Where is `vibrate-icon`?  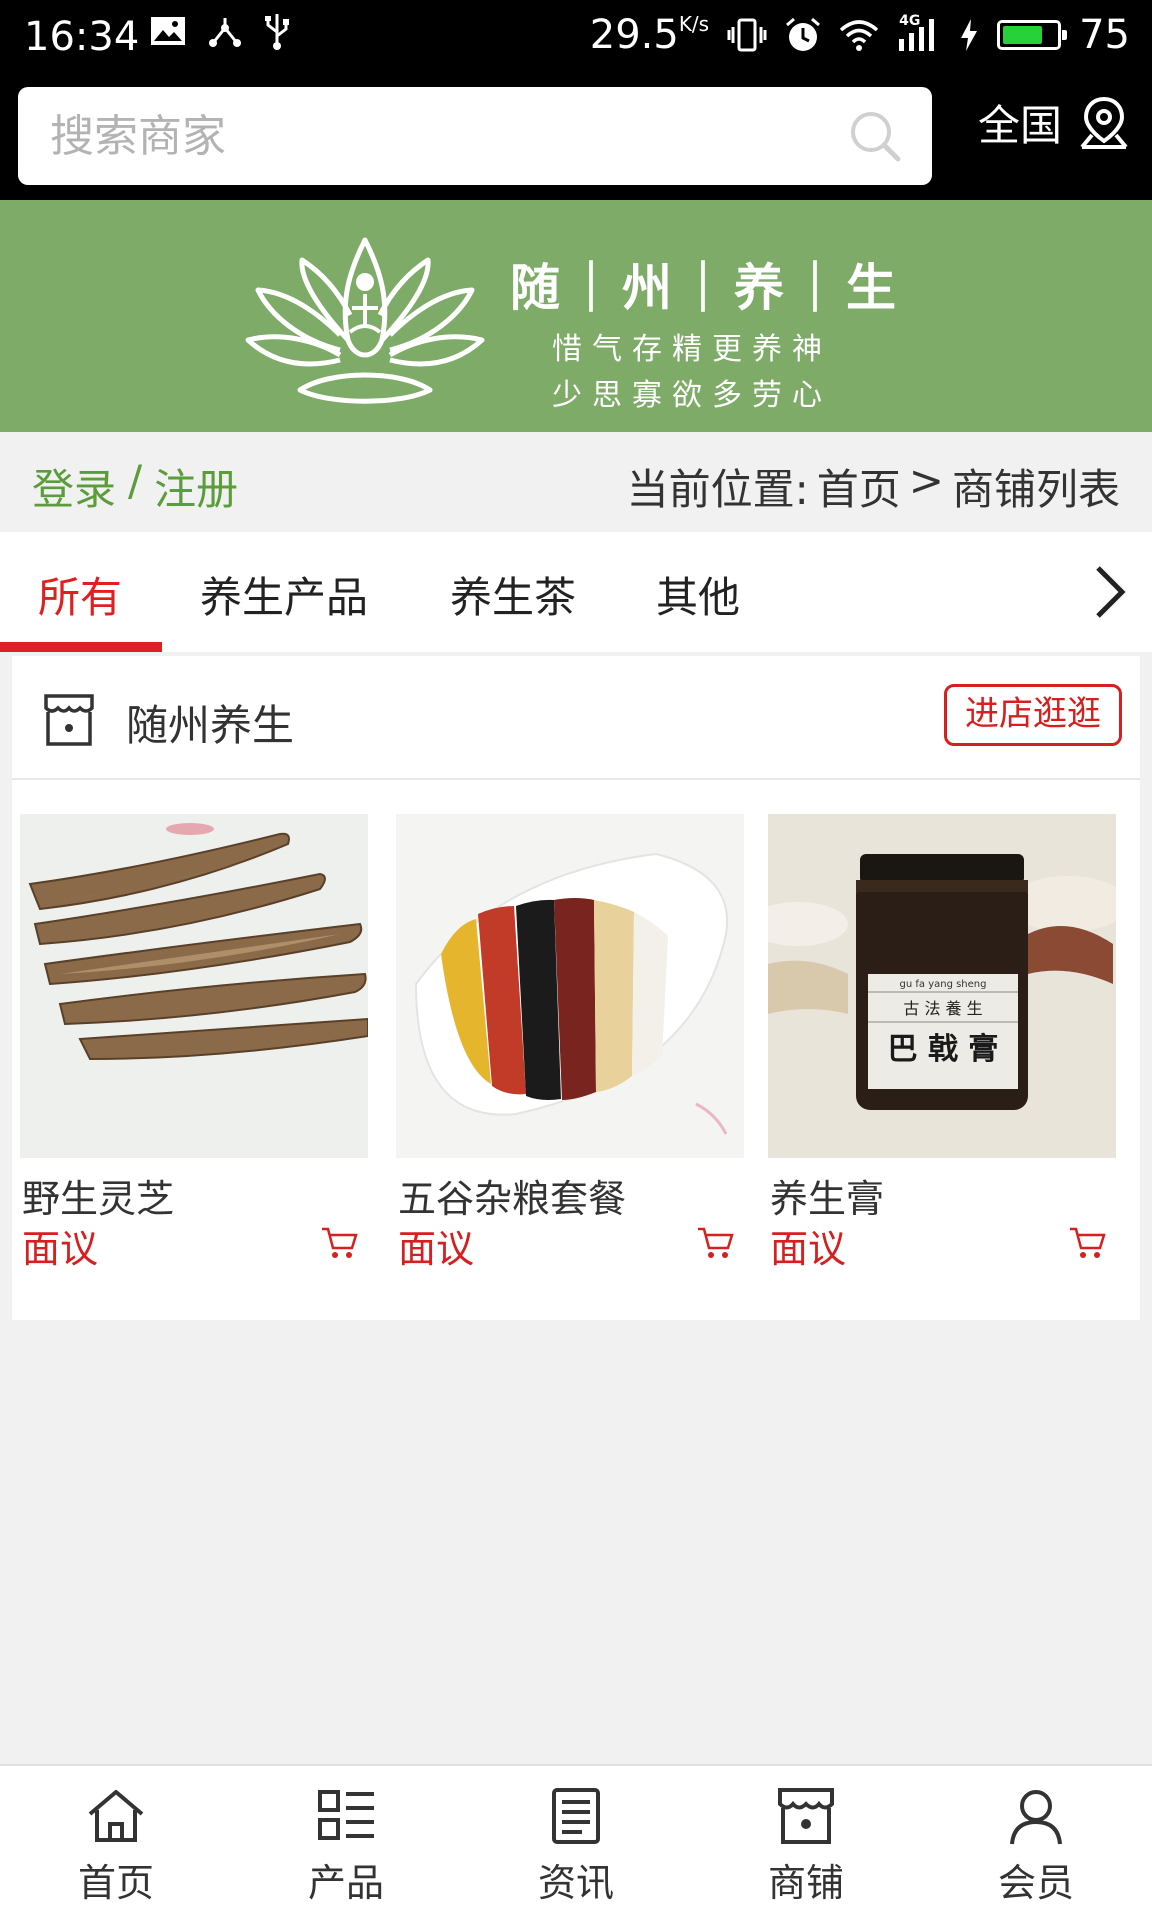
vibrate-icon is located at coordinates (747, 35).